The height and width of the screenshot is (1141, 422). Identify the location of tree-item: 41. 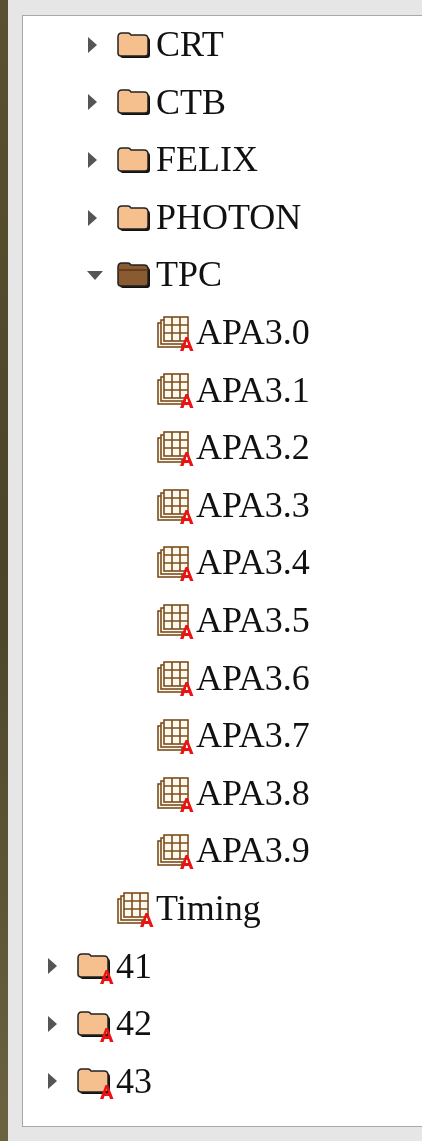
(134, 966).